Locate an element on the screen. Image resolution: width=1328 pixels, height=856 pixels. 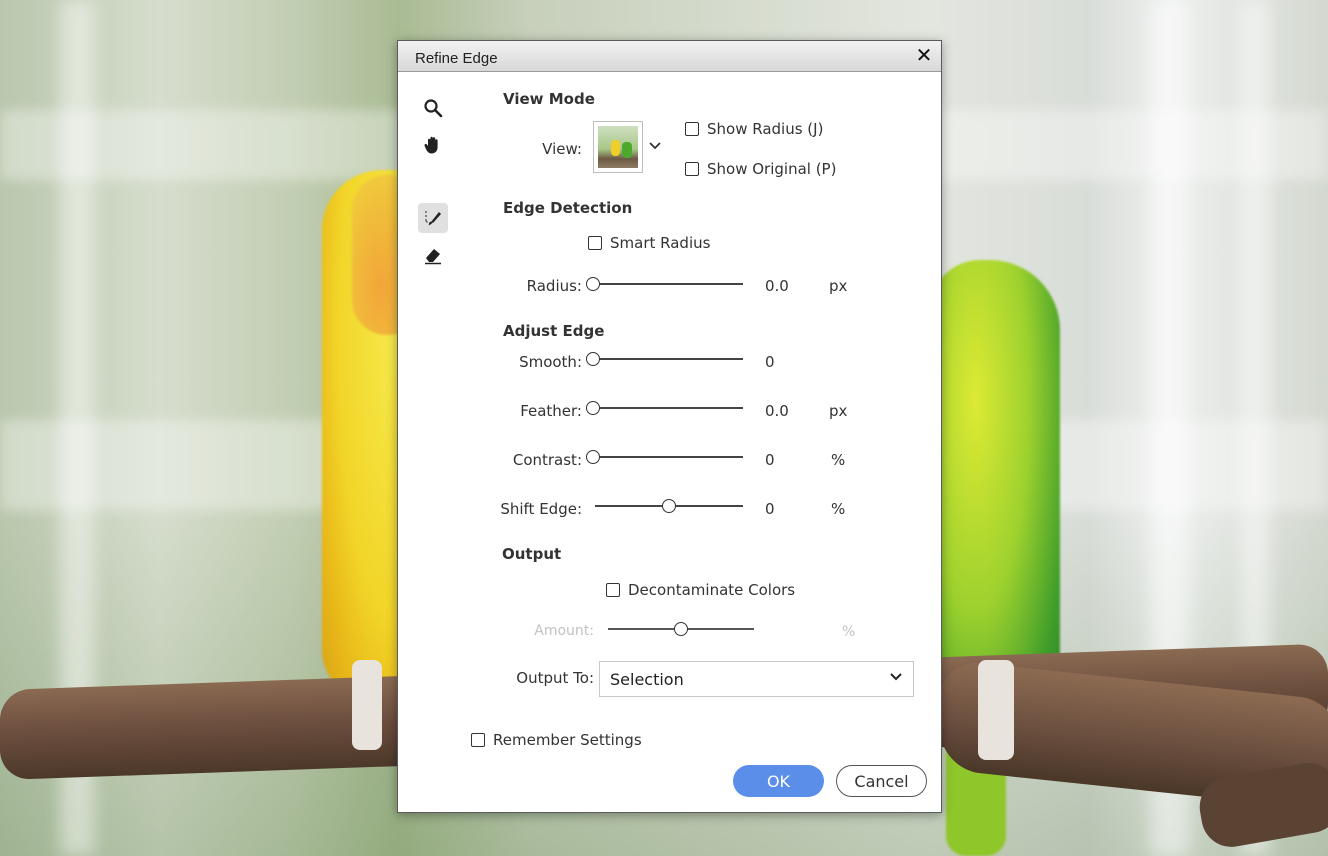
show-original-checkbox: Show Original (P) is located at coordinates (760, 169).